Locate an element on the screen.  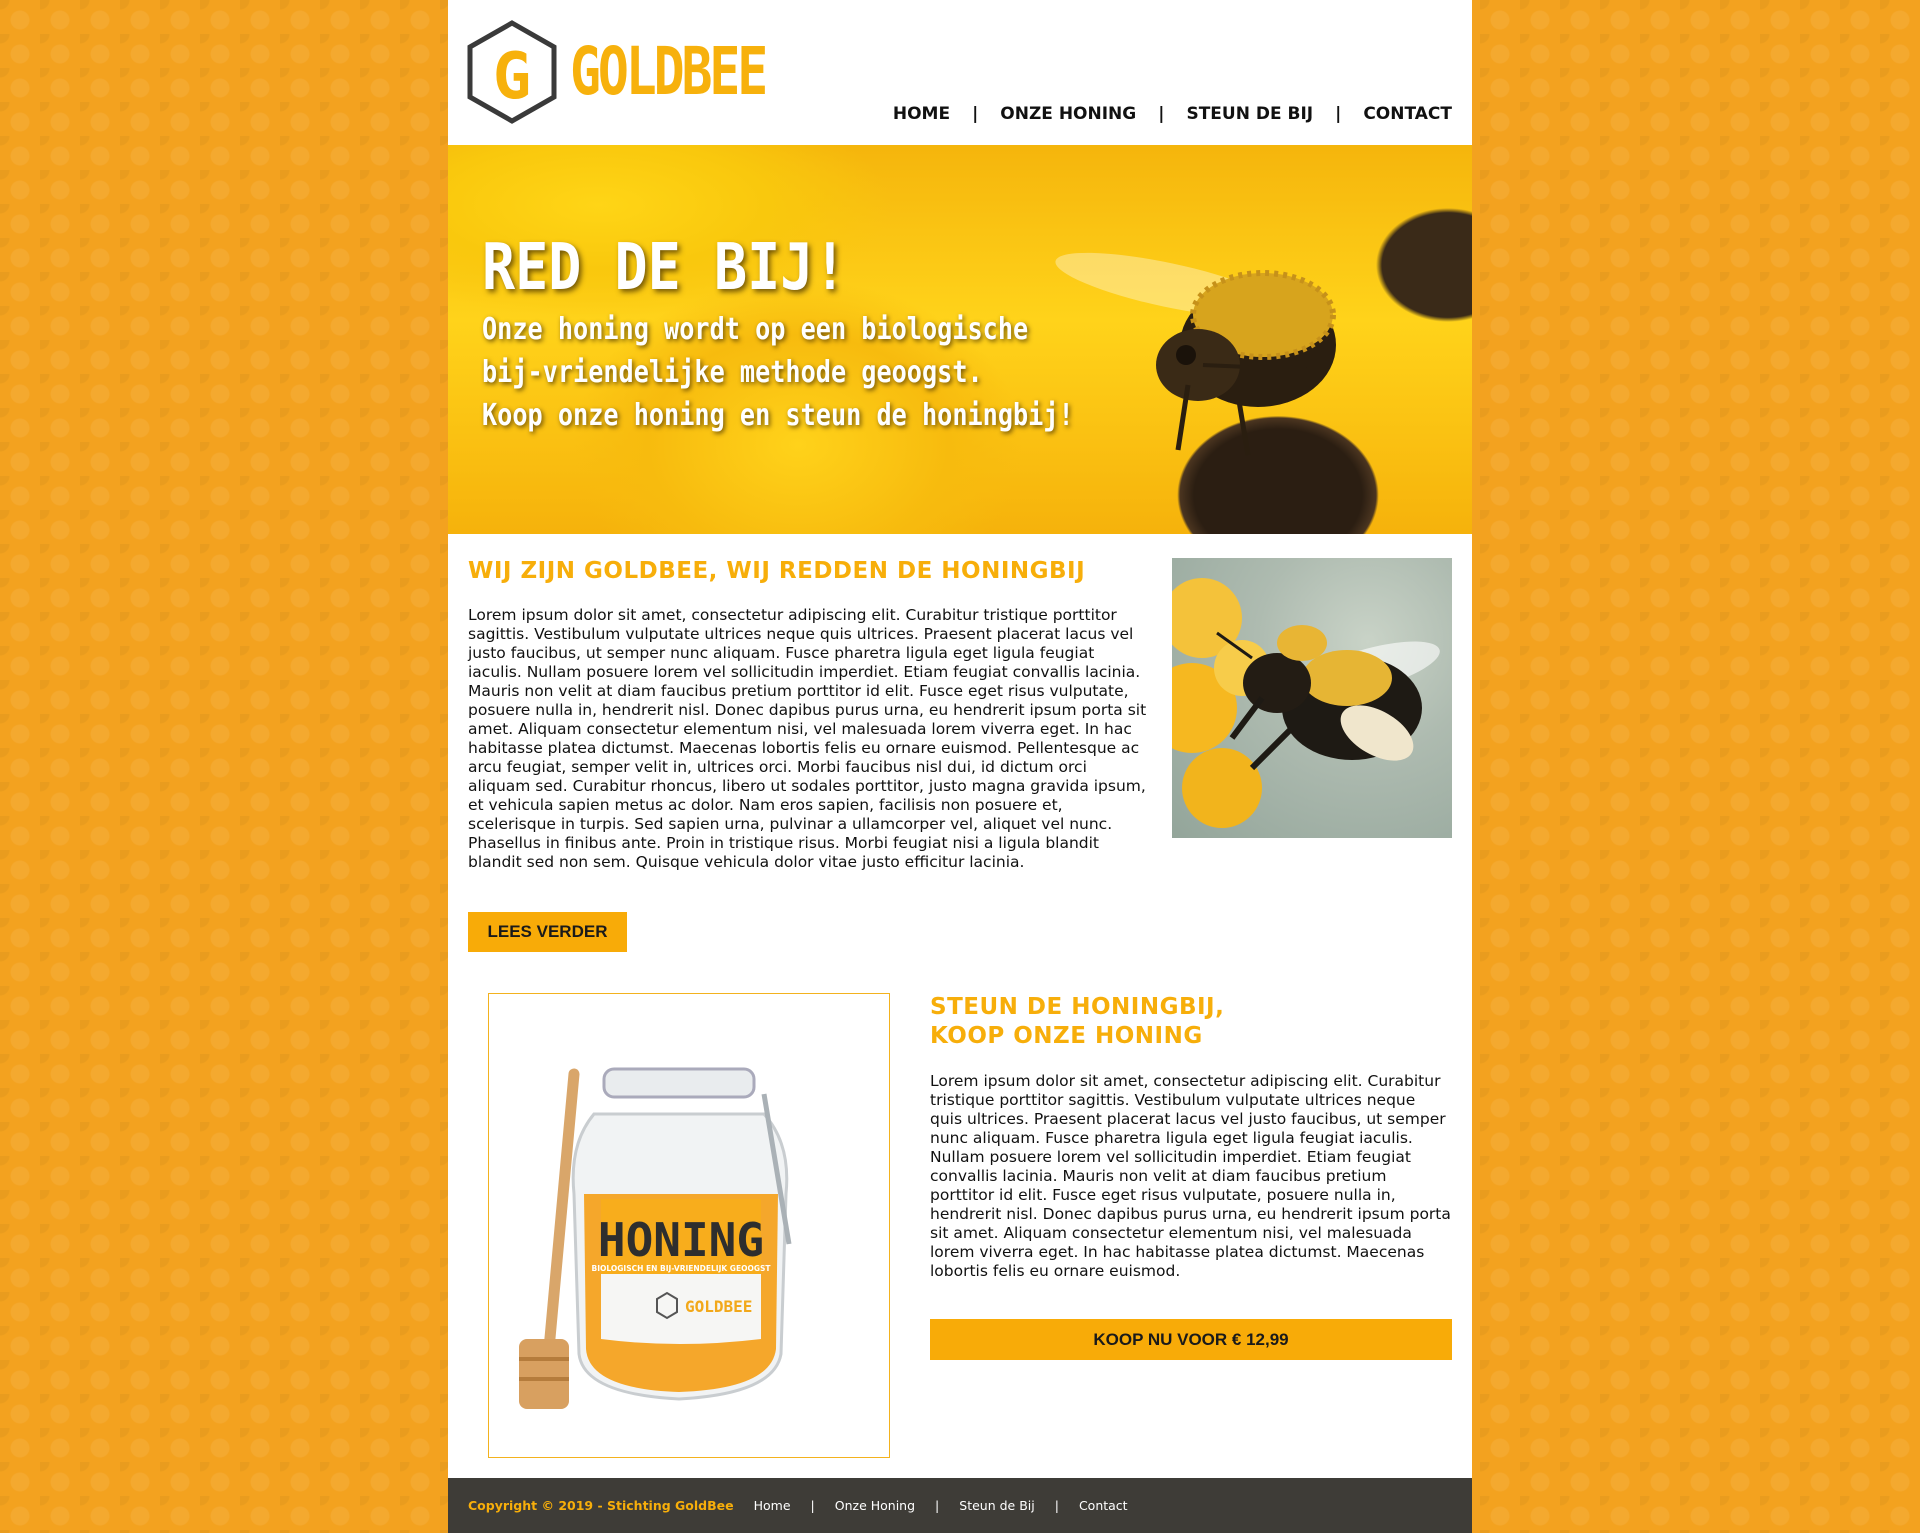
hero-title: RED DE BIJ! is located at coordinates (664, 268).